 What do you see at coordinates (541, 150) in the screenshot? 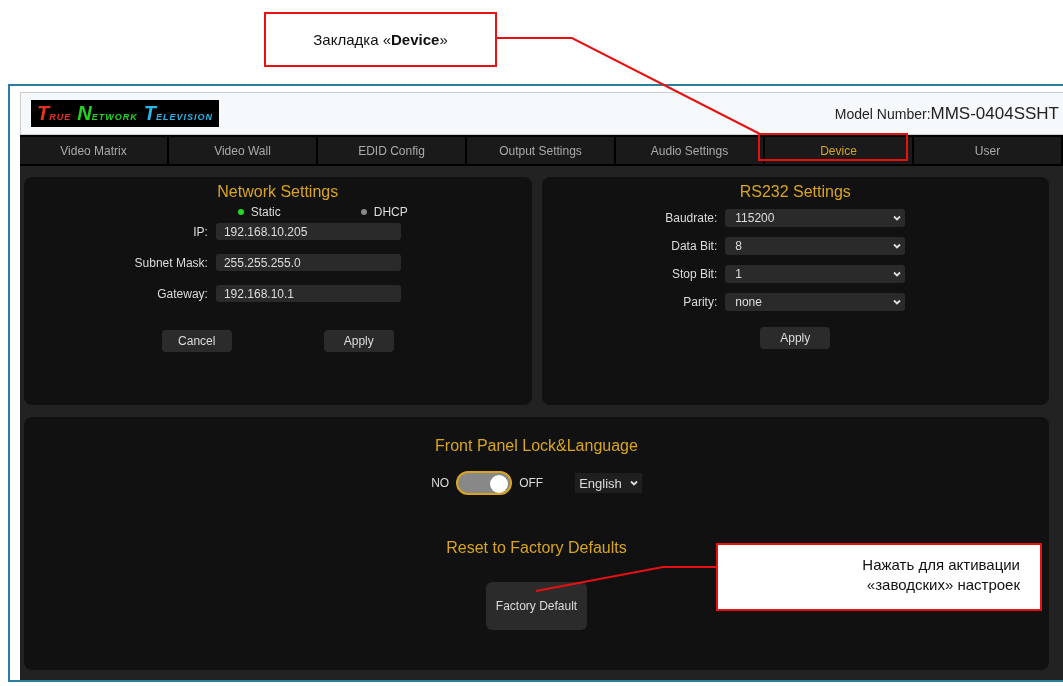
I see `nav-tab: Output Settings` at bounding box center [541, 150].